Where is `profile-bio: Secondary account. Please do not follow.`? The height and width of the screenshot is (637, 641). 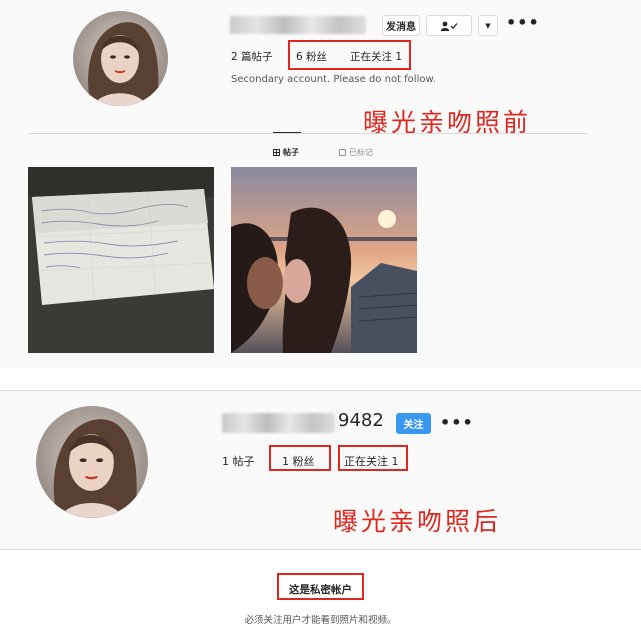
profile-bio: Secondary account. Please do not follow. is located at coordinates (333, 79).